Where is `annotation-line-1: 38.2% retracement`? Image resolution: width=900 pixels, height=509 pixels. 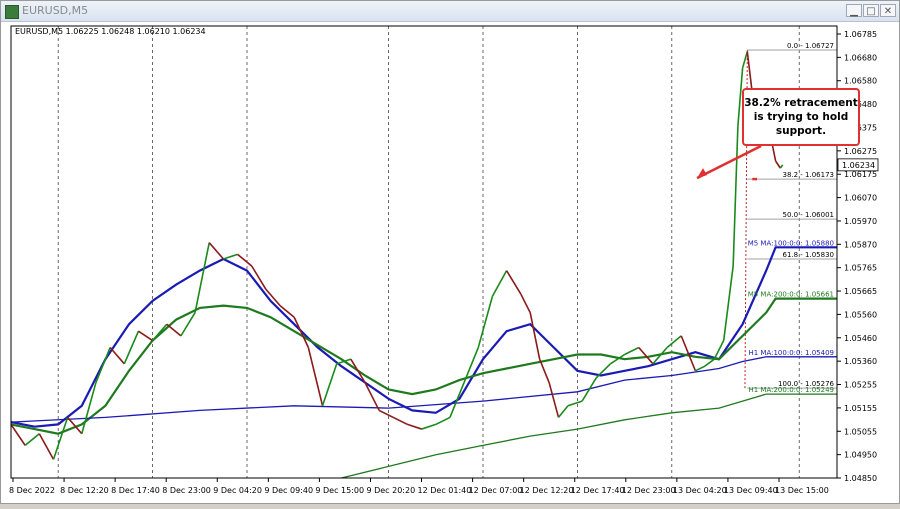 annotation-line-1: 38.2% retracement is located at coordinates (801, 103).